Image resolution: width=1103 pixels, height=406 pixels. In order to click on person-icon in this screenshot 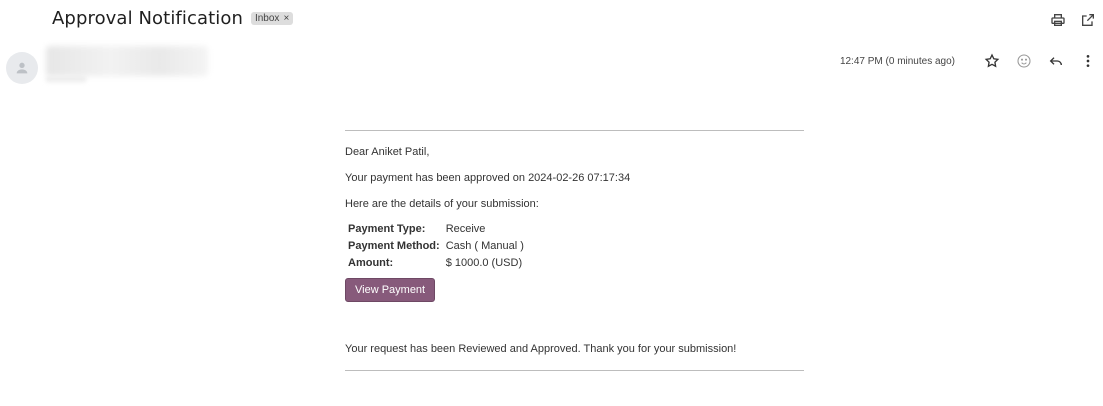, I will do `click(22, 68)`.